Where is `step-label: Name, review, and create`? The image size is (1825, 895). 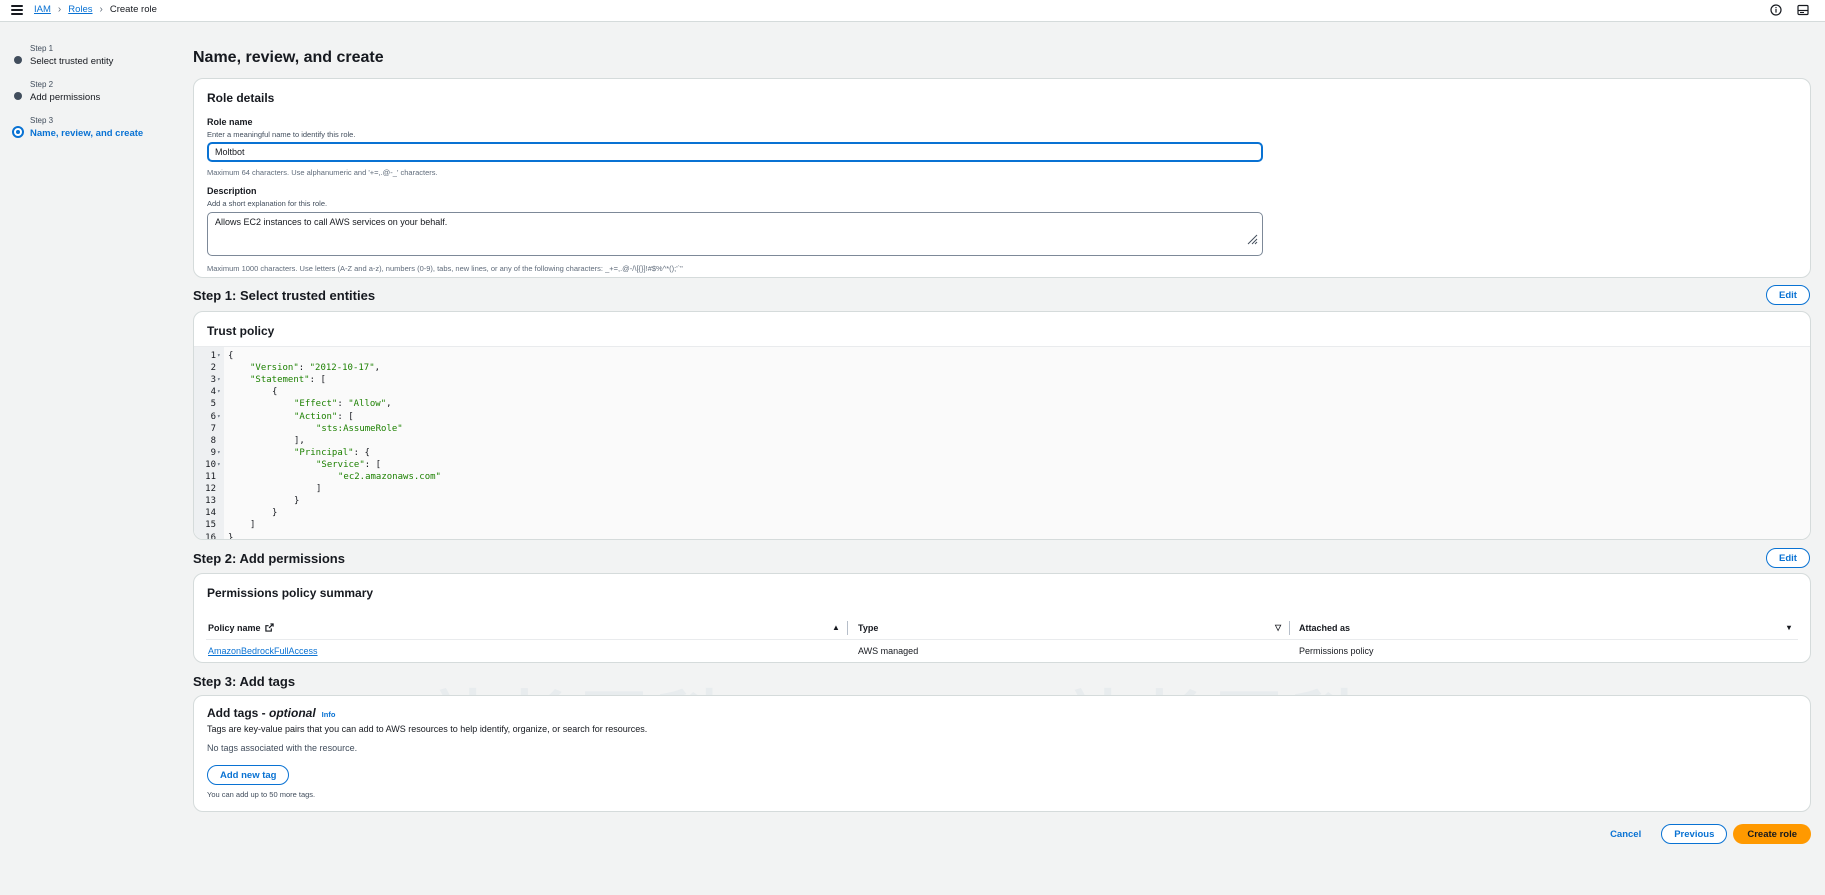
step-label: Name, review, and create is located at coordinates (87, 133).